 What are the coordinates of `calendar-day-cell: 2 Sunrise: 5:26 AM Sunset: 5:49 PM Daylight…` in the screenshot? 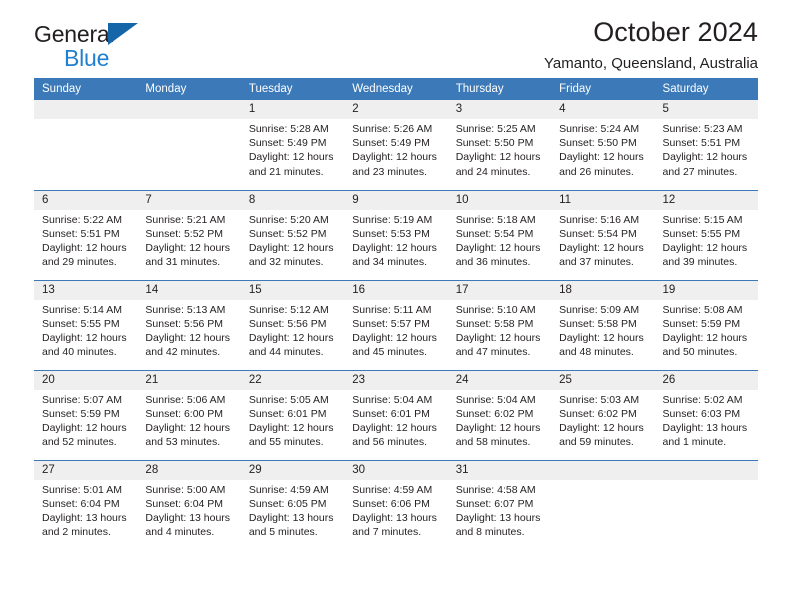 It's located at (396, 145).